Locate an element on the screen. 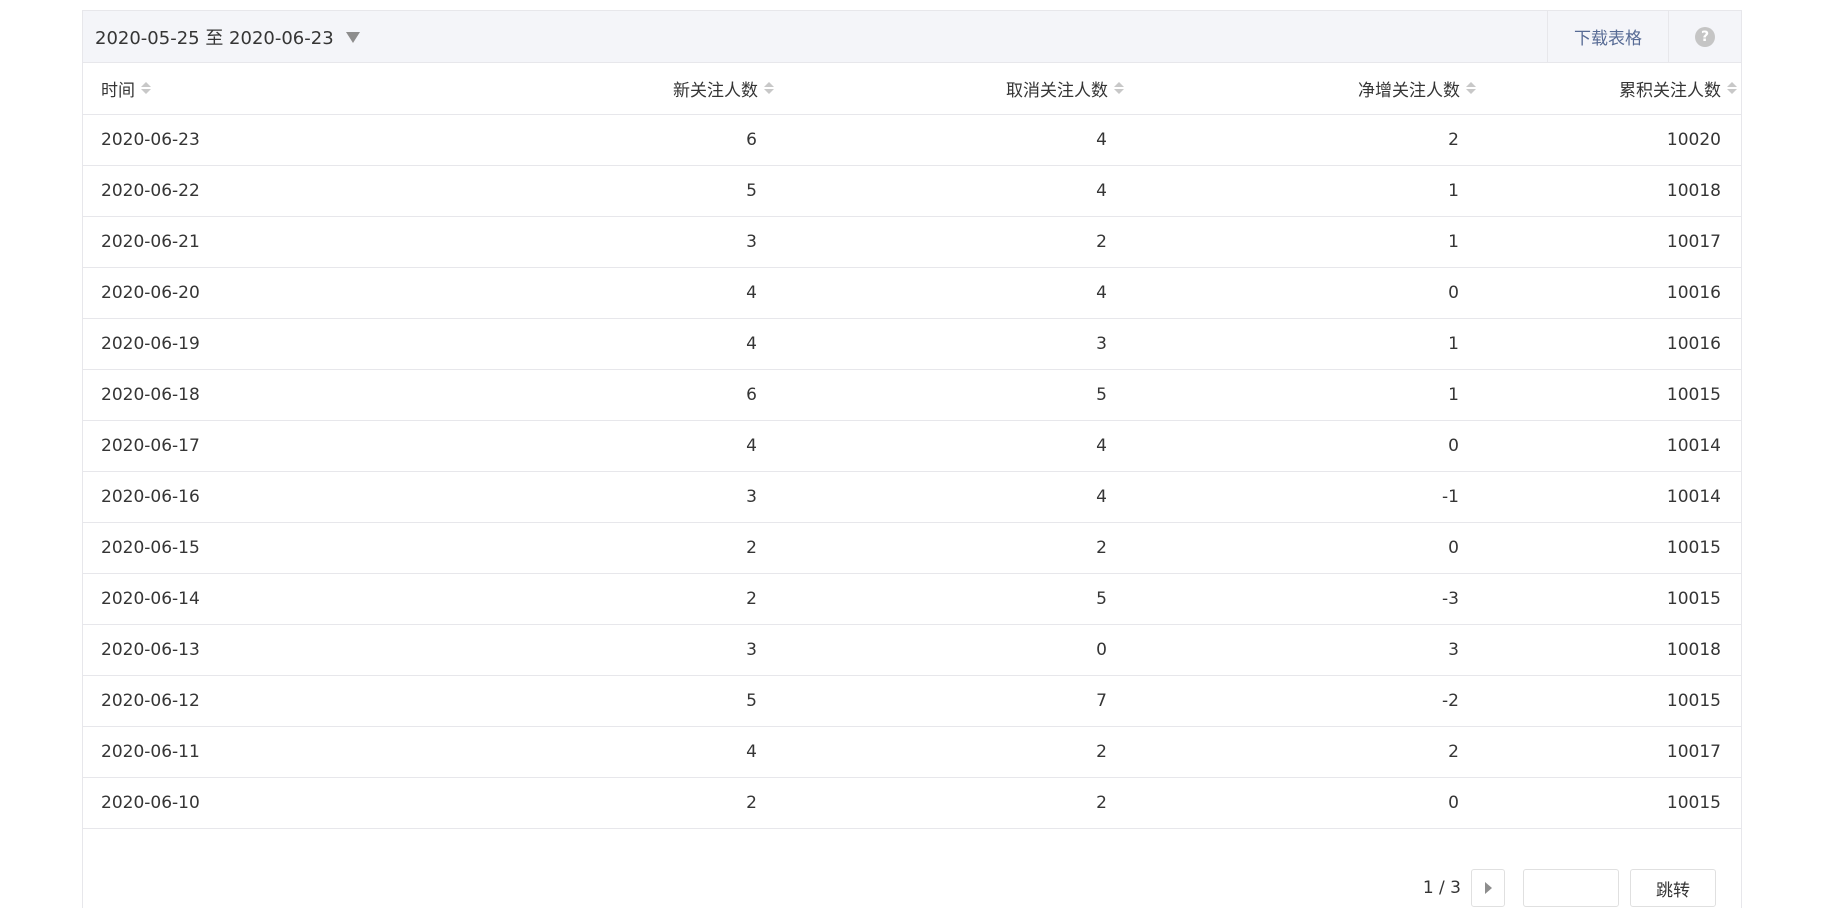 The height and width of the screenshot is (908, 1822). header-net-followers: 净增关注人数 is located at coordinates (1304, 89).